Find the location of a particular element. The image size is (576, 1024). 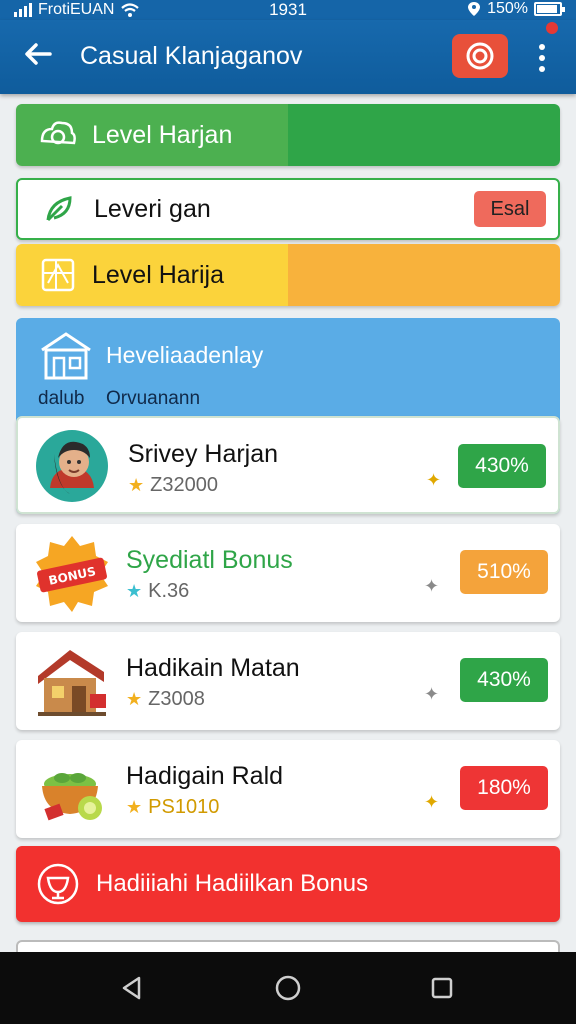

panel-subtitle-b: Orvuanann is located at coordinates (153, 398).